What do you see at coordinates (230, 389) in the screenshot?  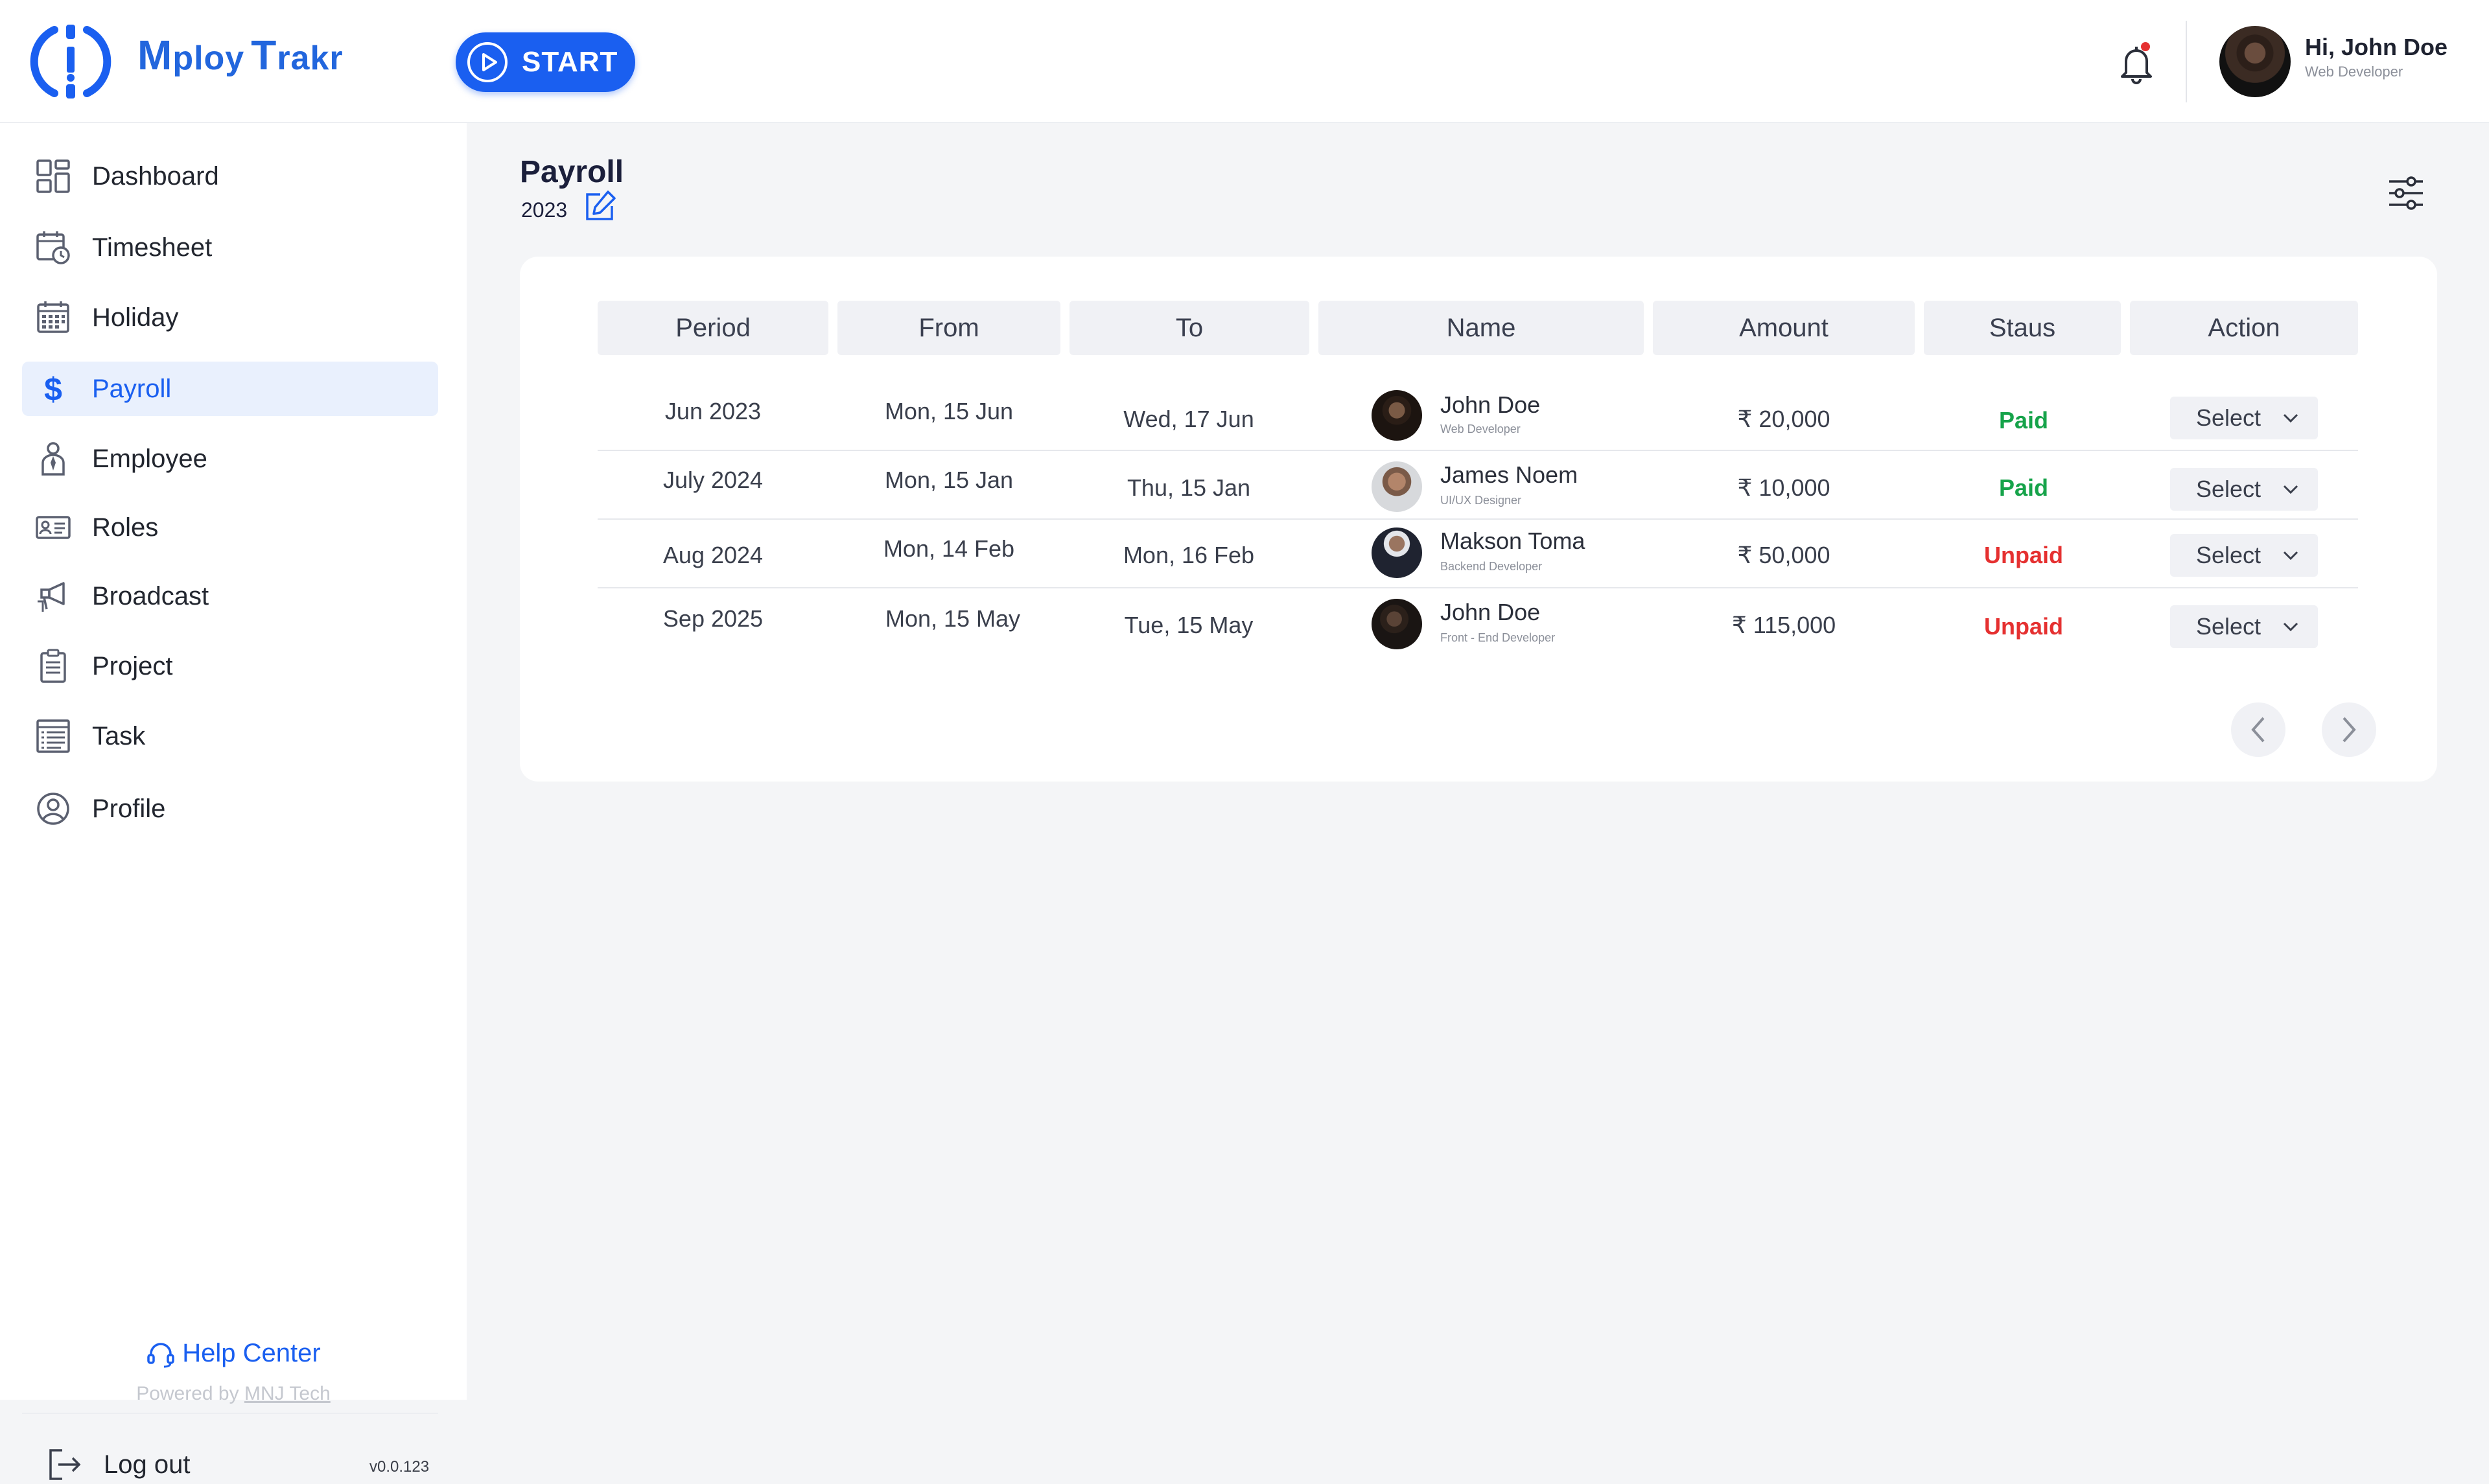 I see `sidebar-item-payroll: $ Payroll` at bounding box center [230, 389].